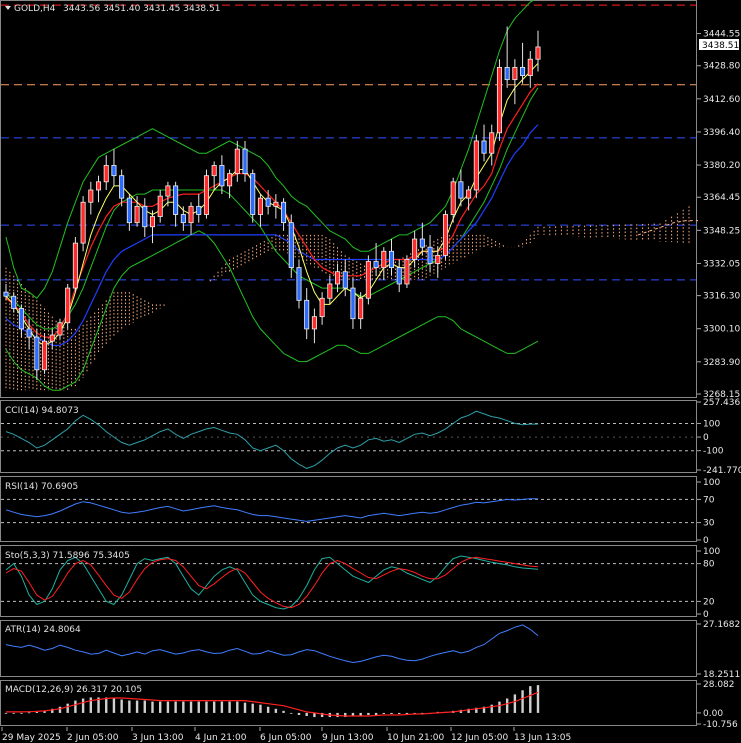  I want to click on dropdown-triangle-icon, so click(8, 8).